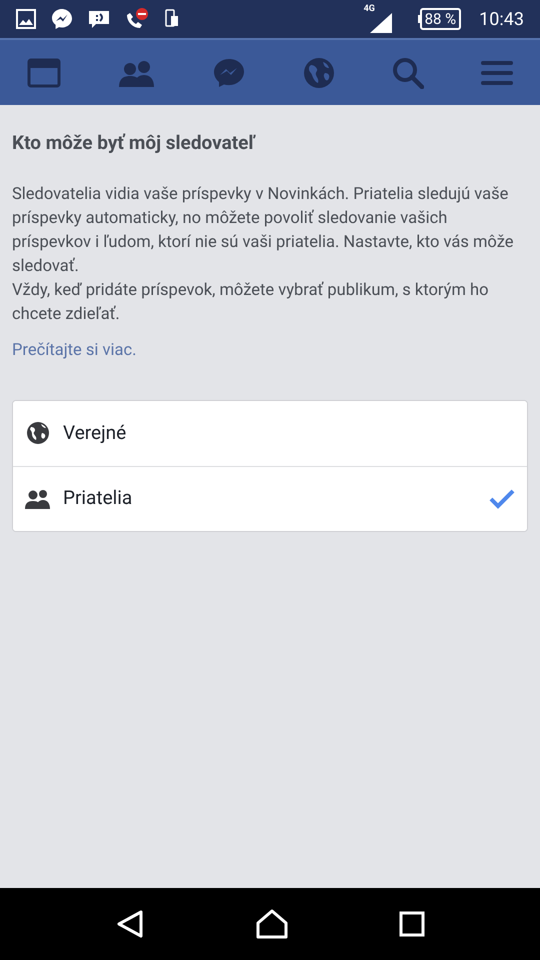 This screenshot has height=960, width=540. I want to click on message-icon, so click(99, 19).